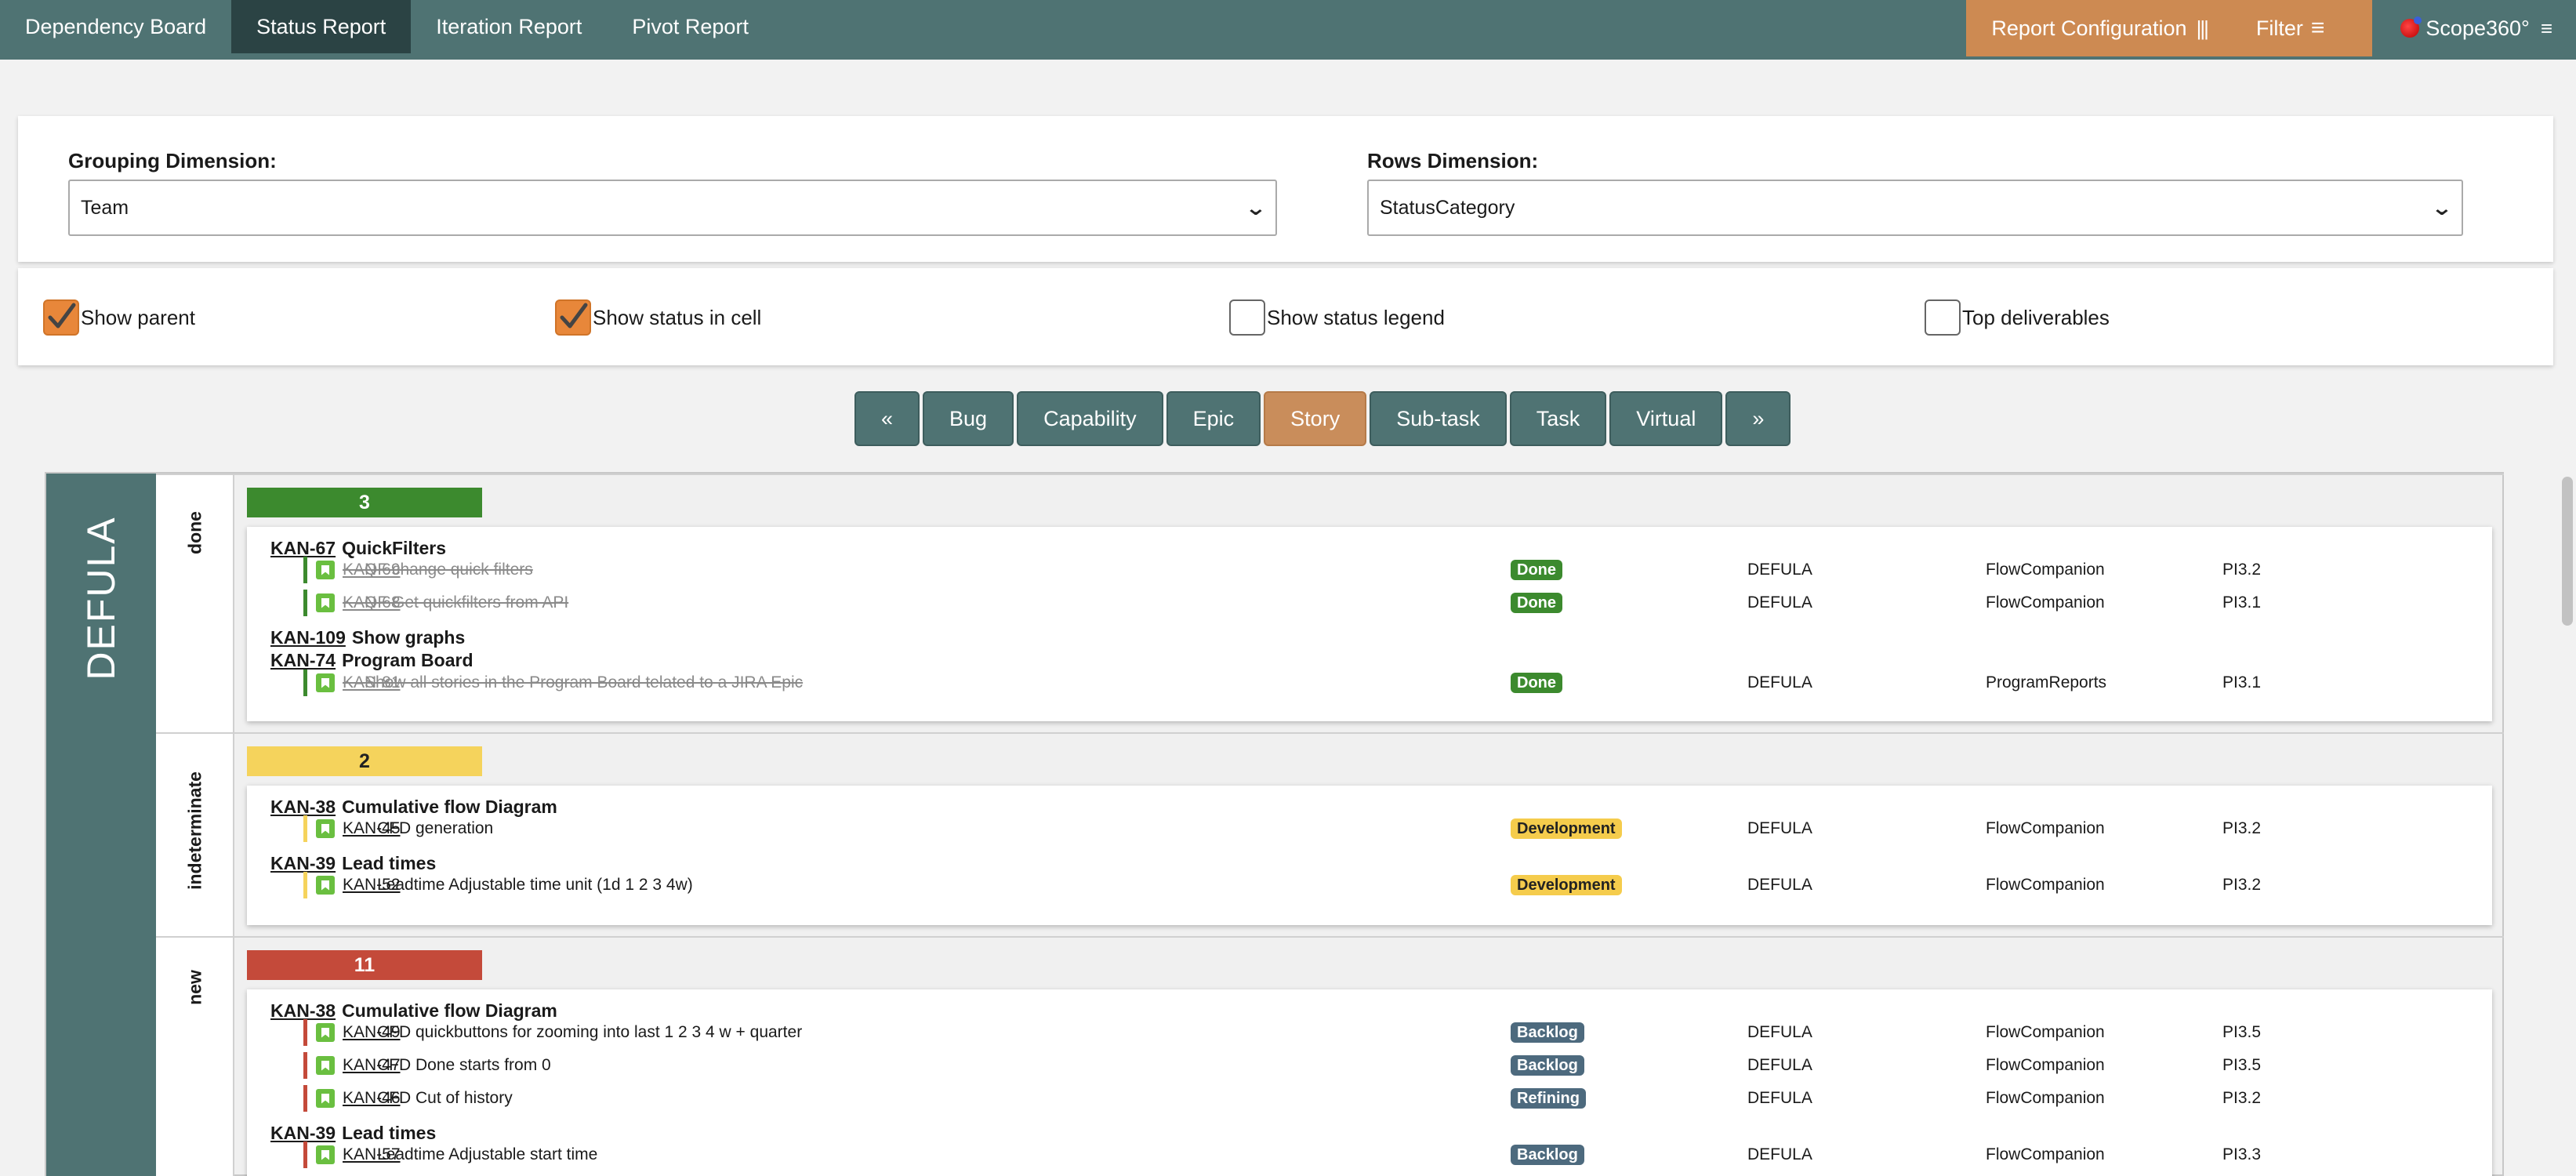 Image resolution: width=2576 pixels, height=1176 pixels. I want to click on hamburger-icon: ≡, so click(2318, 28).